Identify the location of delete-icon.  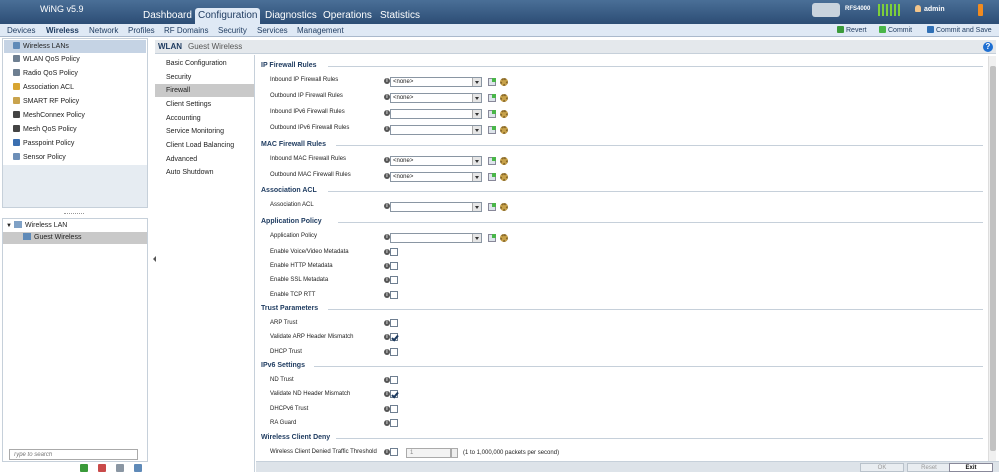
(102, 468).